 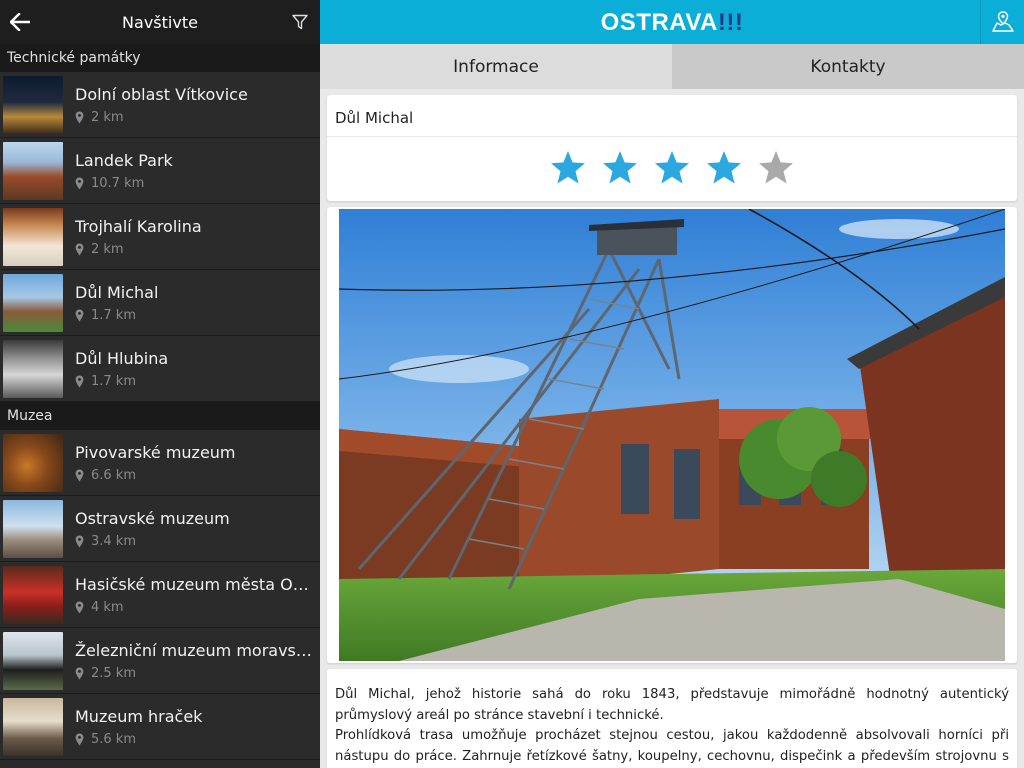 I want to click on list-item: Landek Park 10.7 km, so click(x=160, y=171).